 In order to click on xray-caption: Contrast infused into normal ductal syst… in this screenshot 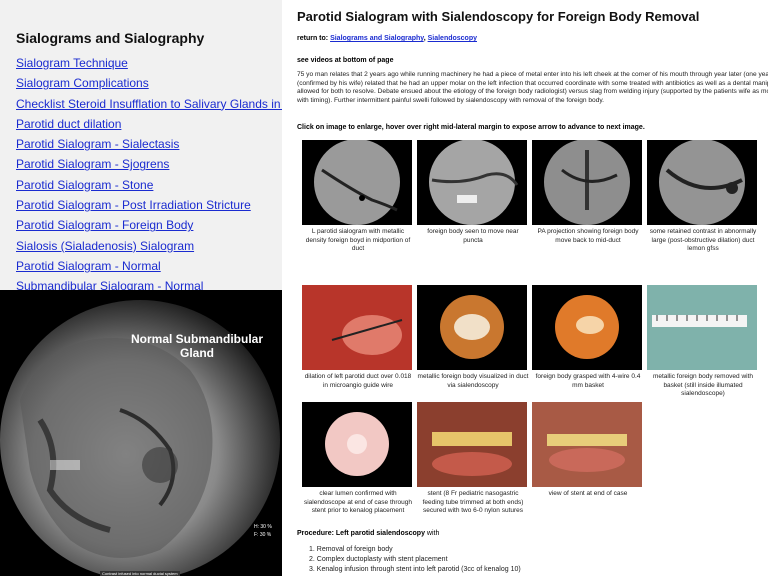, I will do `click(140, 573)`.